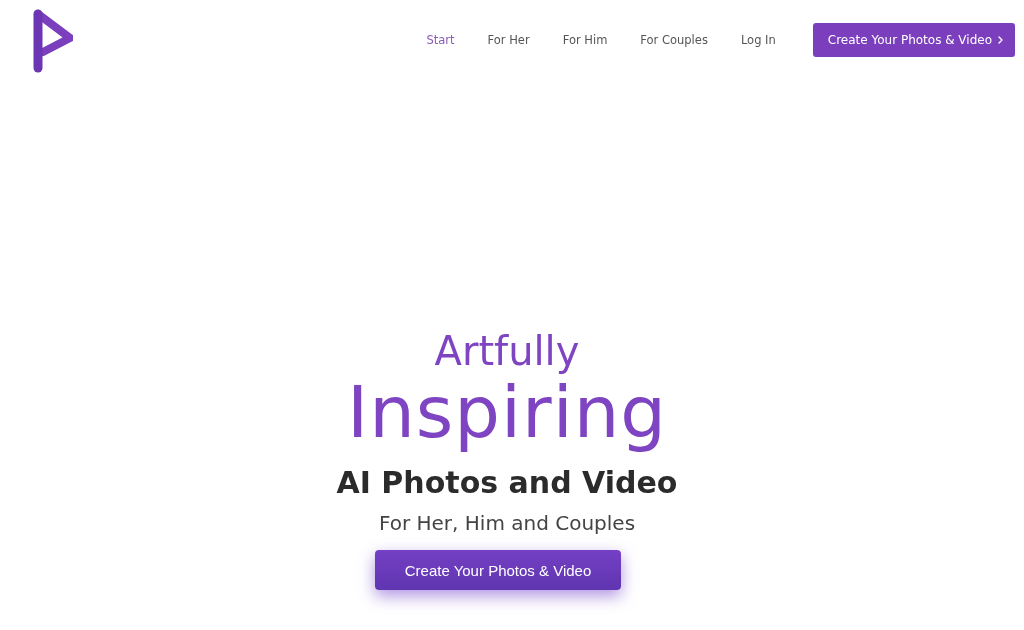  I want to click on nav-link: For Him, so click(585, 39).